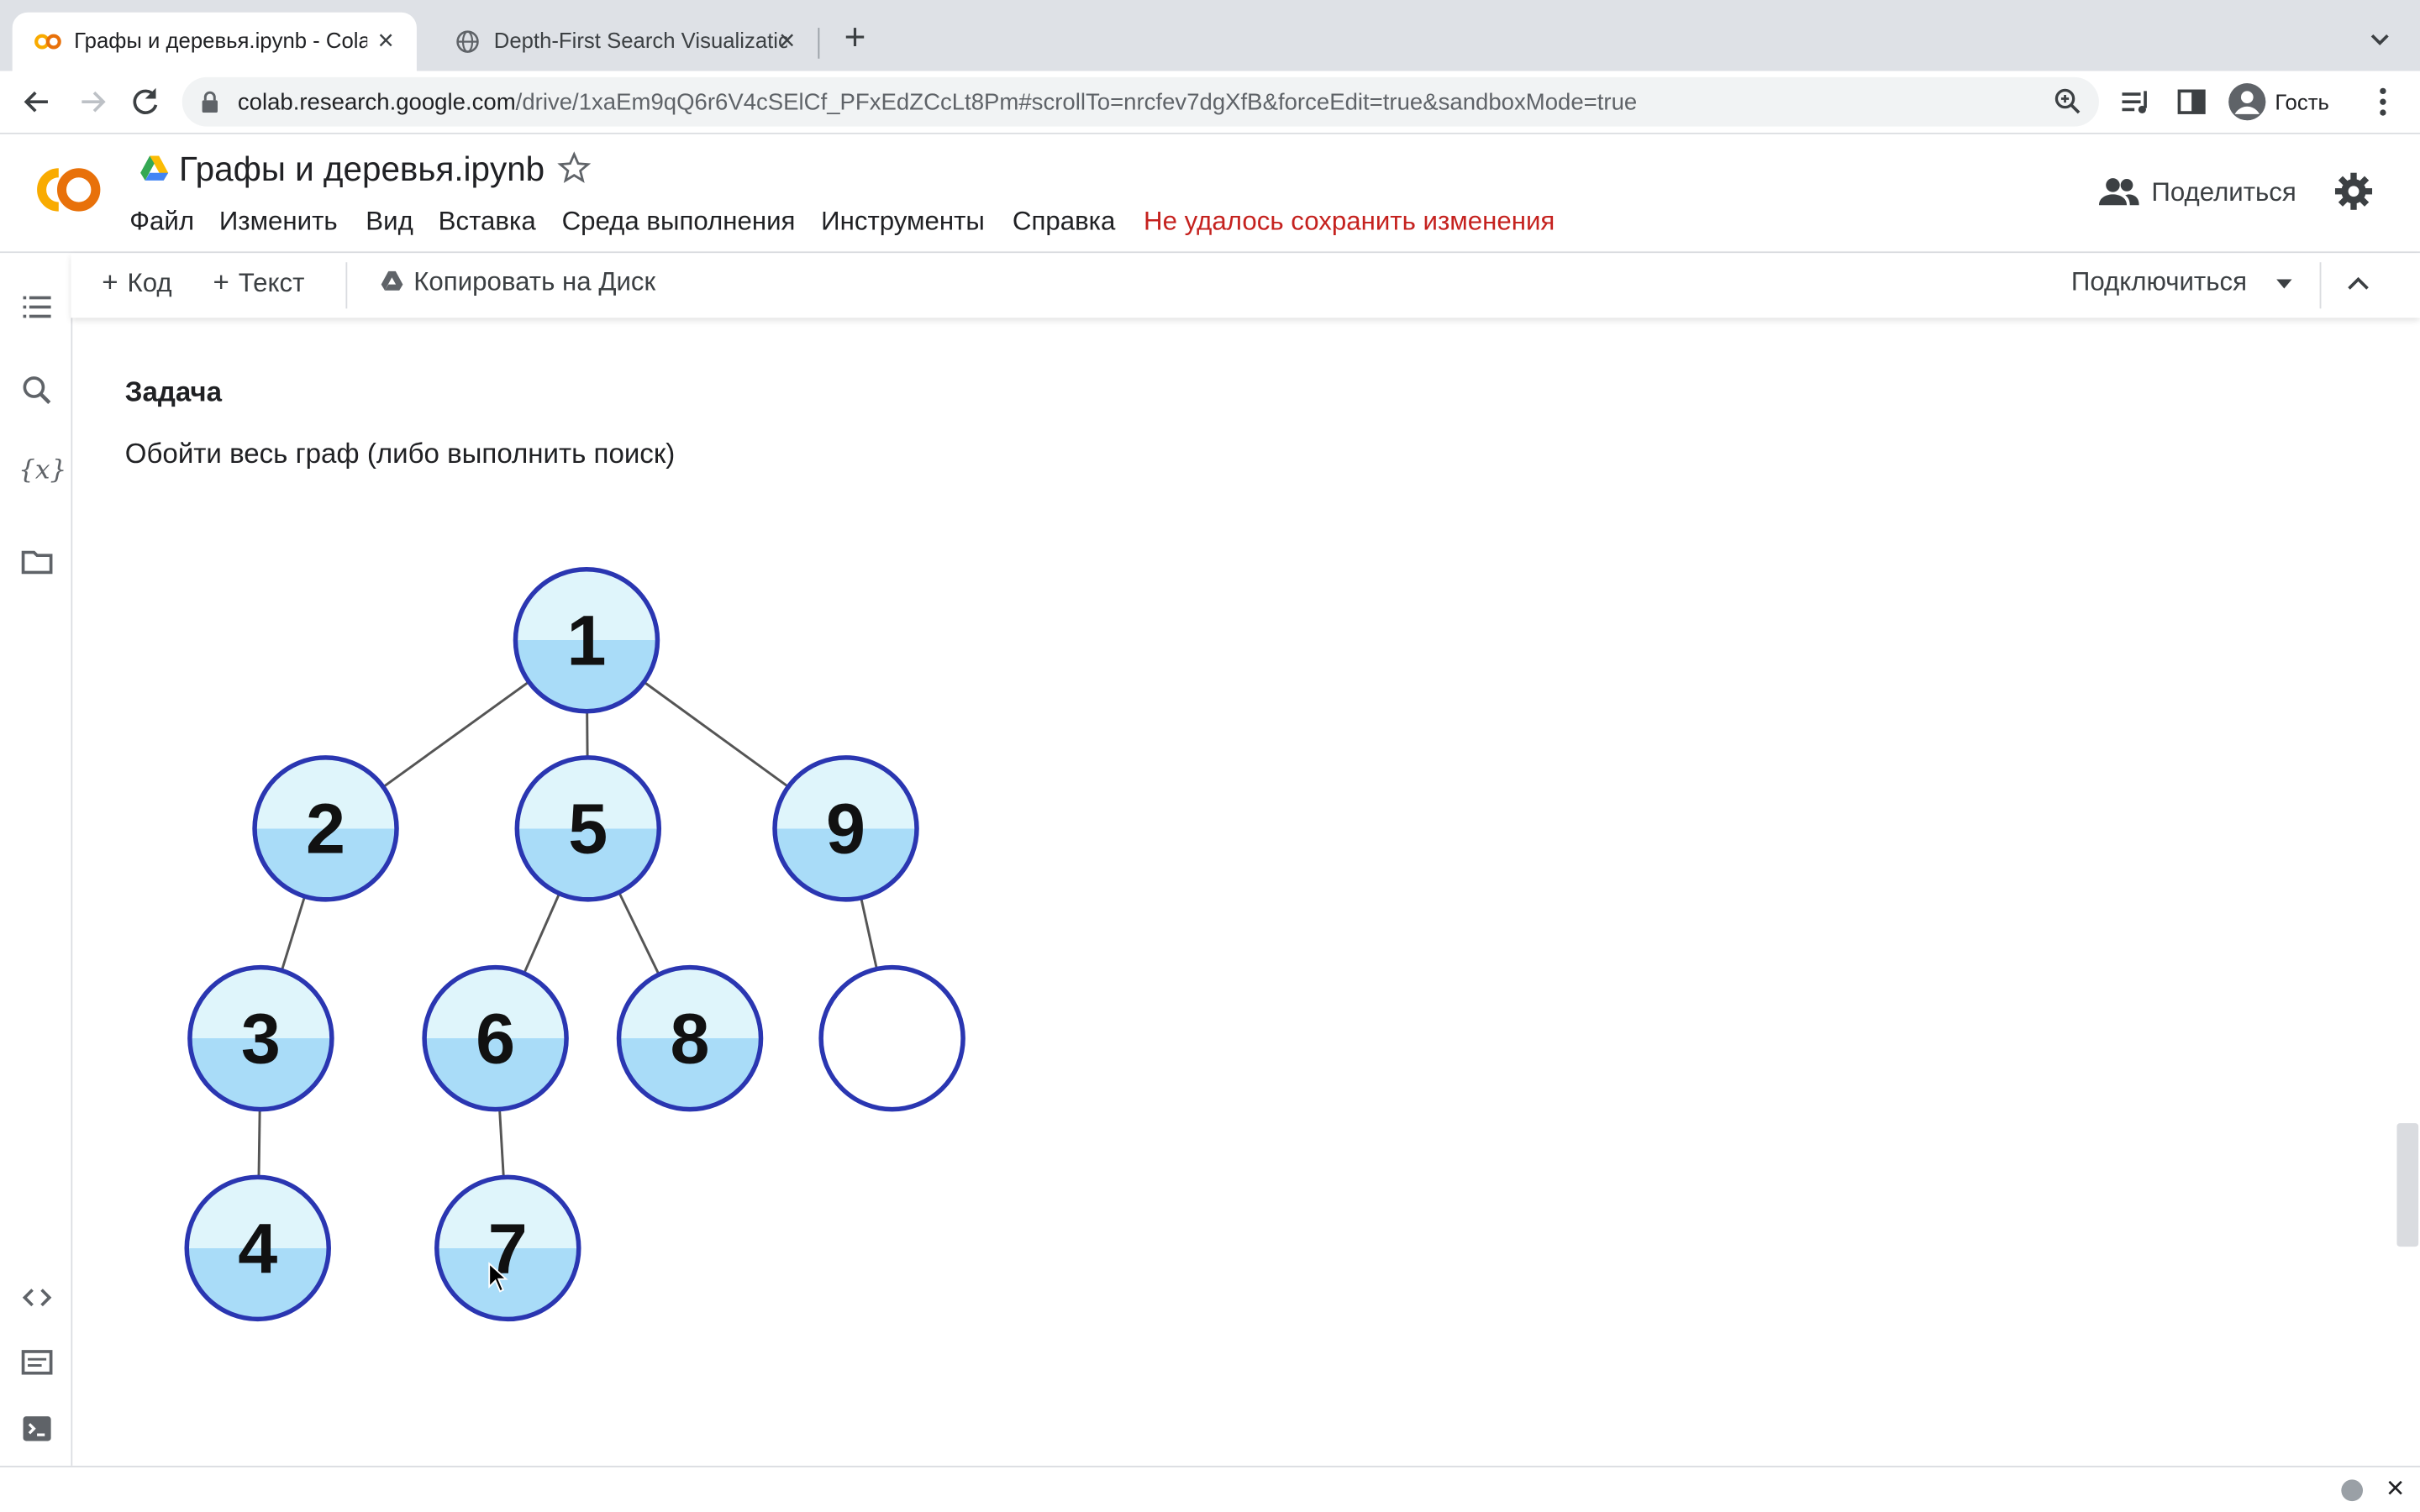  Describe the element at coordinates (2384, 101) in the screenshot. I see `more-vert-icon` at that location.